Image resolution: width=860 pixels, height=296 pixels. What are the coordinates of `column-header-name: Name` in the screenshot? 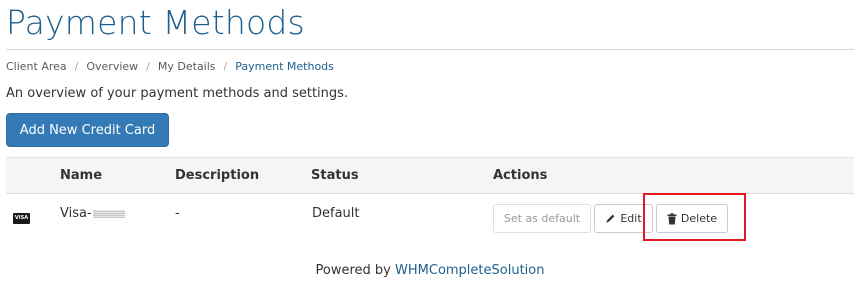 It's located at (81, 175).